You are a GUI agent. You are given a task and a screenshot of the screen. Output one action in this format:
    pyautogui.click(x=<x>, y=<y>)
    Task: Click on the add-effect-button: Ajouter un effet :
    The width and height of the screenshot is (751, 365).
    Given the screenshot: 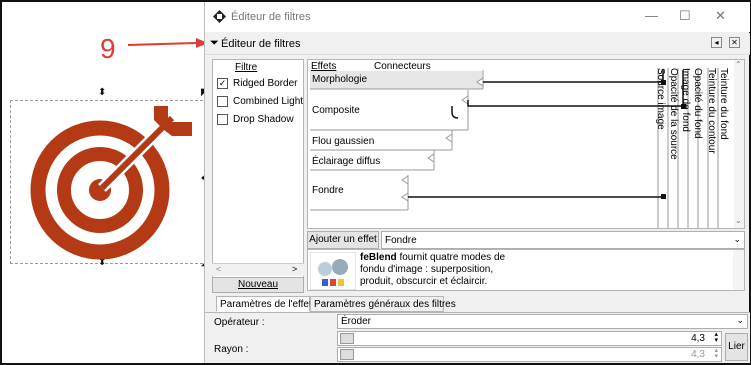 What is the action you would take?
    pyautogui.click(x=343, y=246)
    